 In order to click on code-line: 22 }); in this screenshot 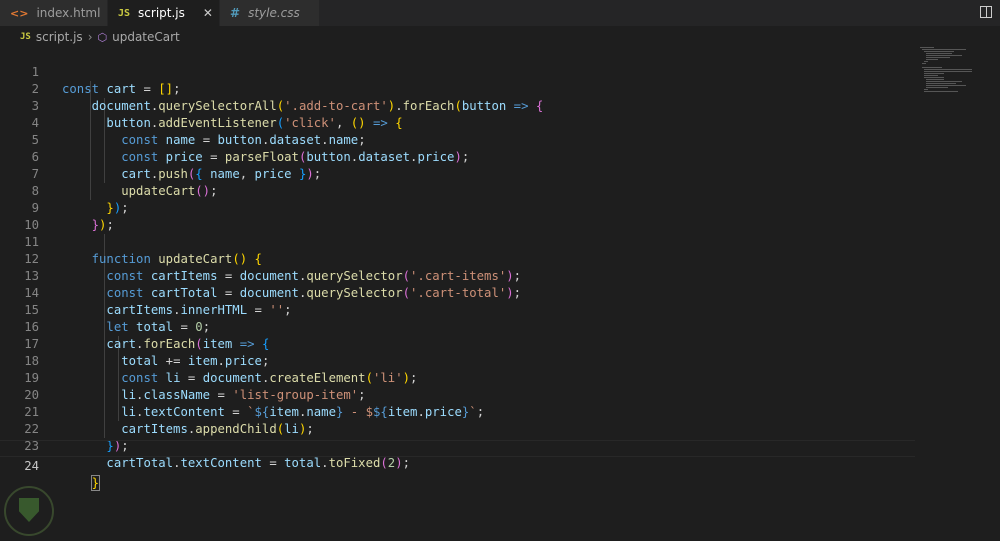, I will do `click(457, 428)`.